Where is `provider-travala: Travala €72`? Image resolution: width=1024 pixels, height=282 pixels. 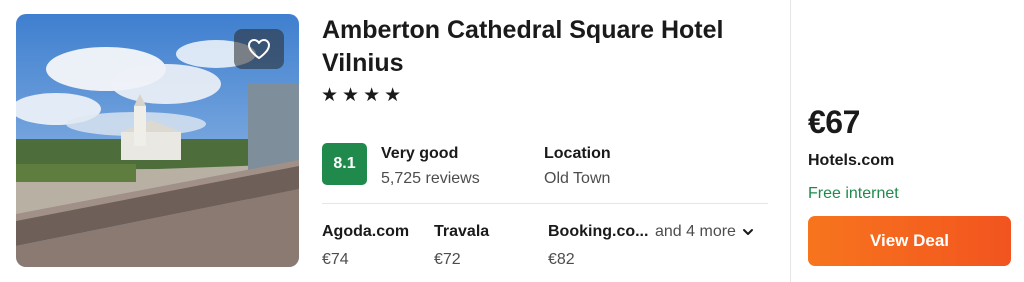 provider-travala: Travala €72 is located at coordinates (461, 246).